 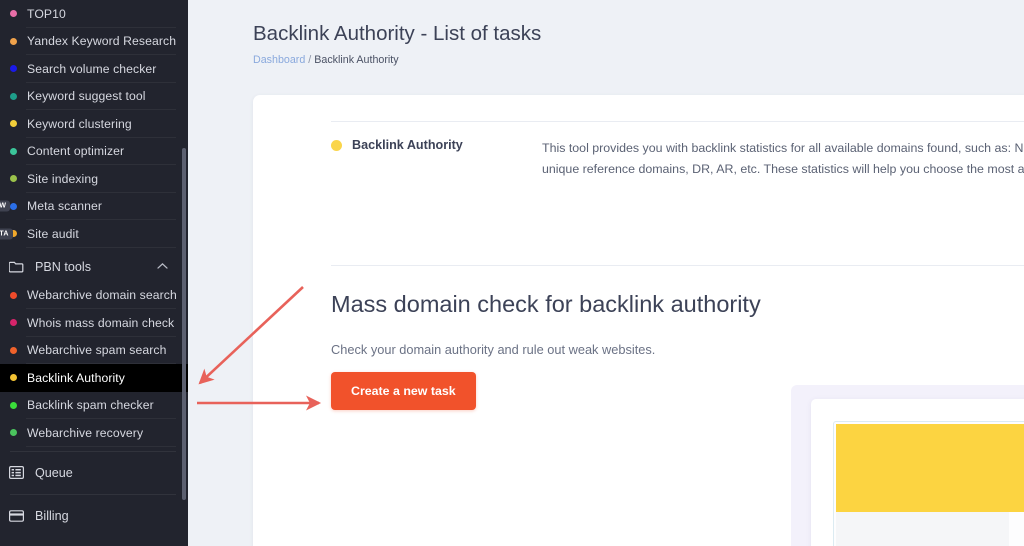 I want to click on sidebar-item-webarchive-spam-search: Webarchive spam search, so click(x=94, y=350).